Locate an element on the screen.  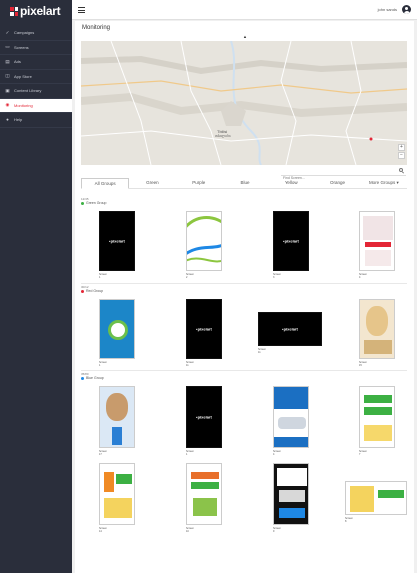
map-city-label-local: თბილისი is located at coordinates (223, 136).